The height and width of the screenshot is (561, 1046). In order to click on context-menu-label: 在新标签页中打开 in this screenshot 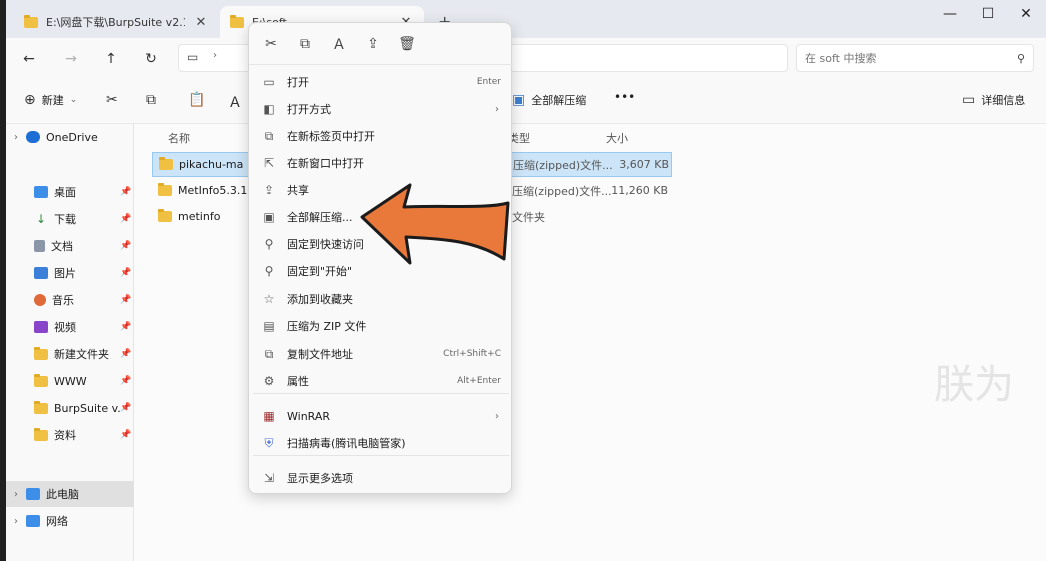, I will do `click(331, 136)`.